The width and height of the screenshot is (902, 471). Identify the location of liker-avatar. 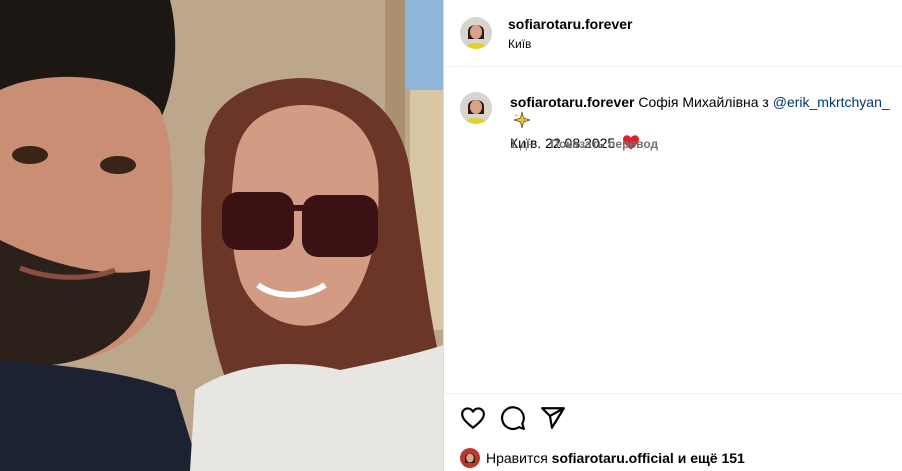
(470, 458).